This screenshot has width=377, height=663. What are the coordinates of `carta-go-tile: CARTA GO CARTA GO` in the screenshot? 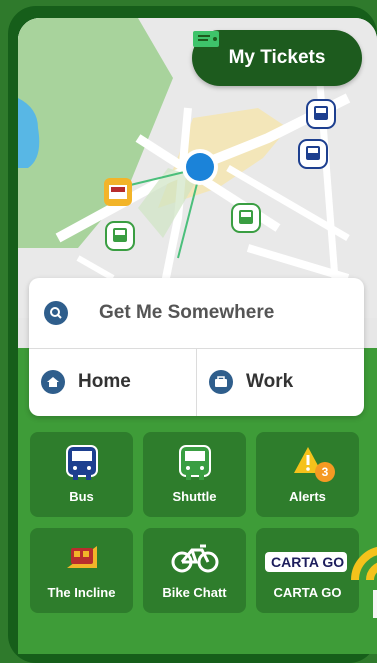 It's located at (307, 570).